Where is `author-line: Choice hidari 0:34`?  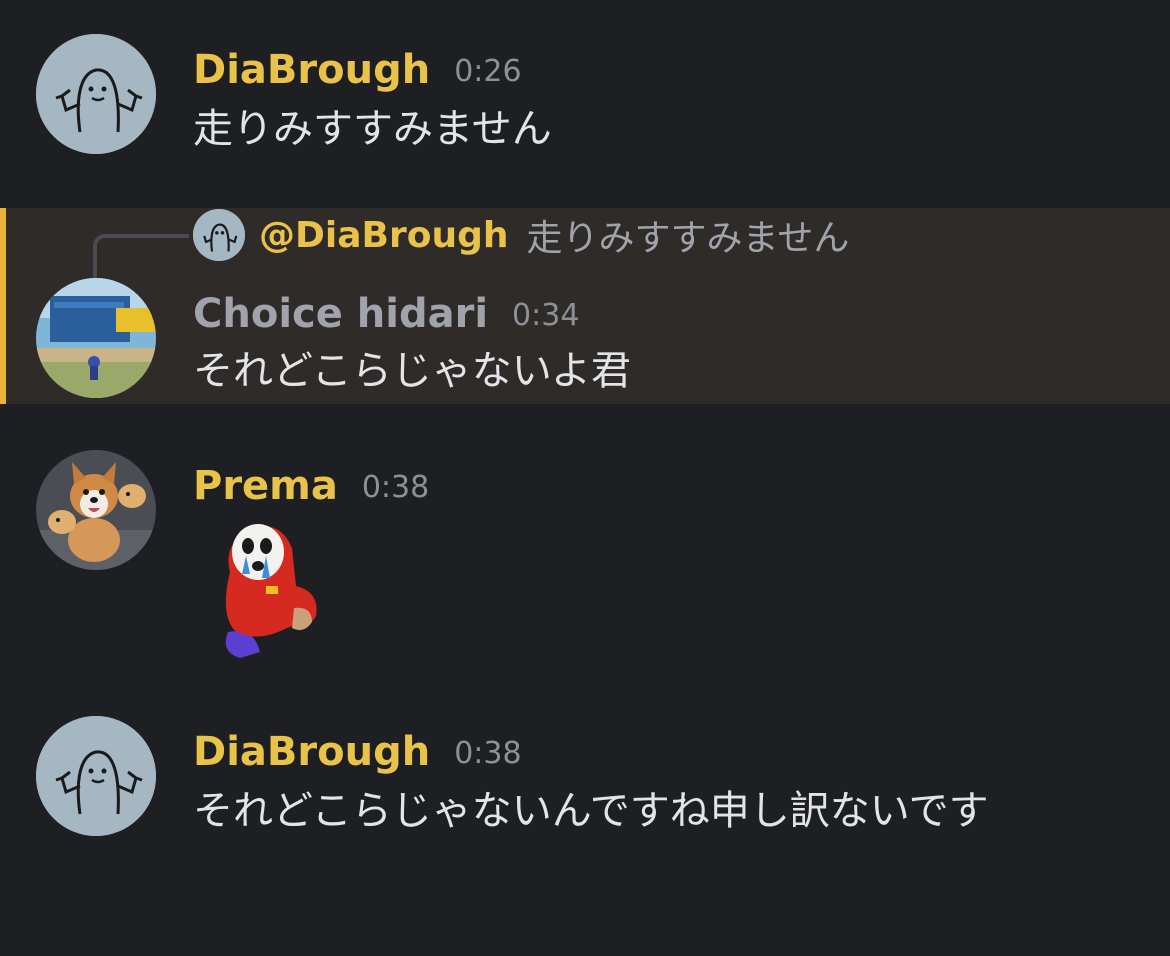 author-line: Choice hidari 0:34 is located at coordinates (386, 315).